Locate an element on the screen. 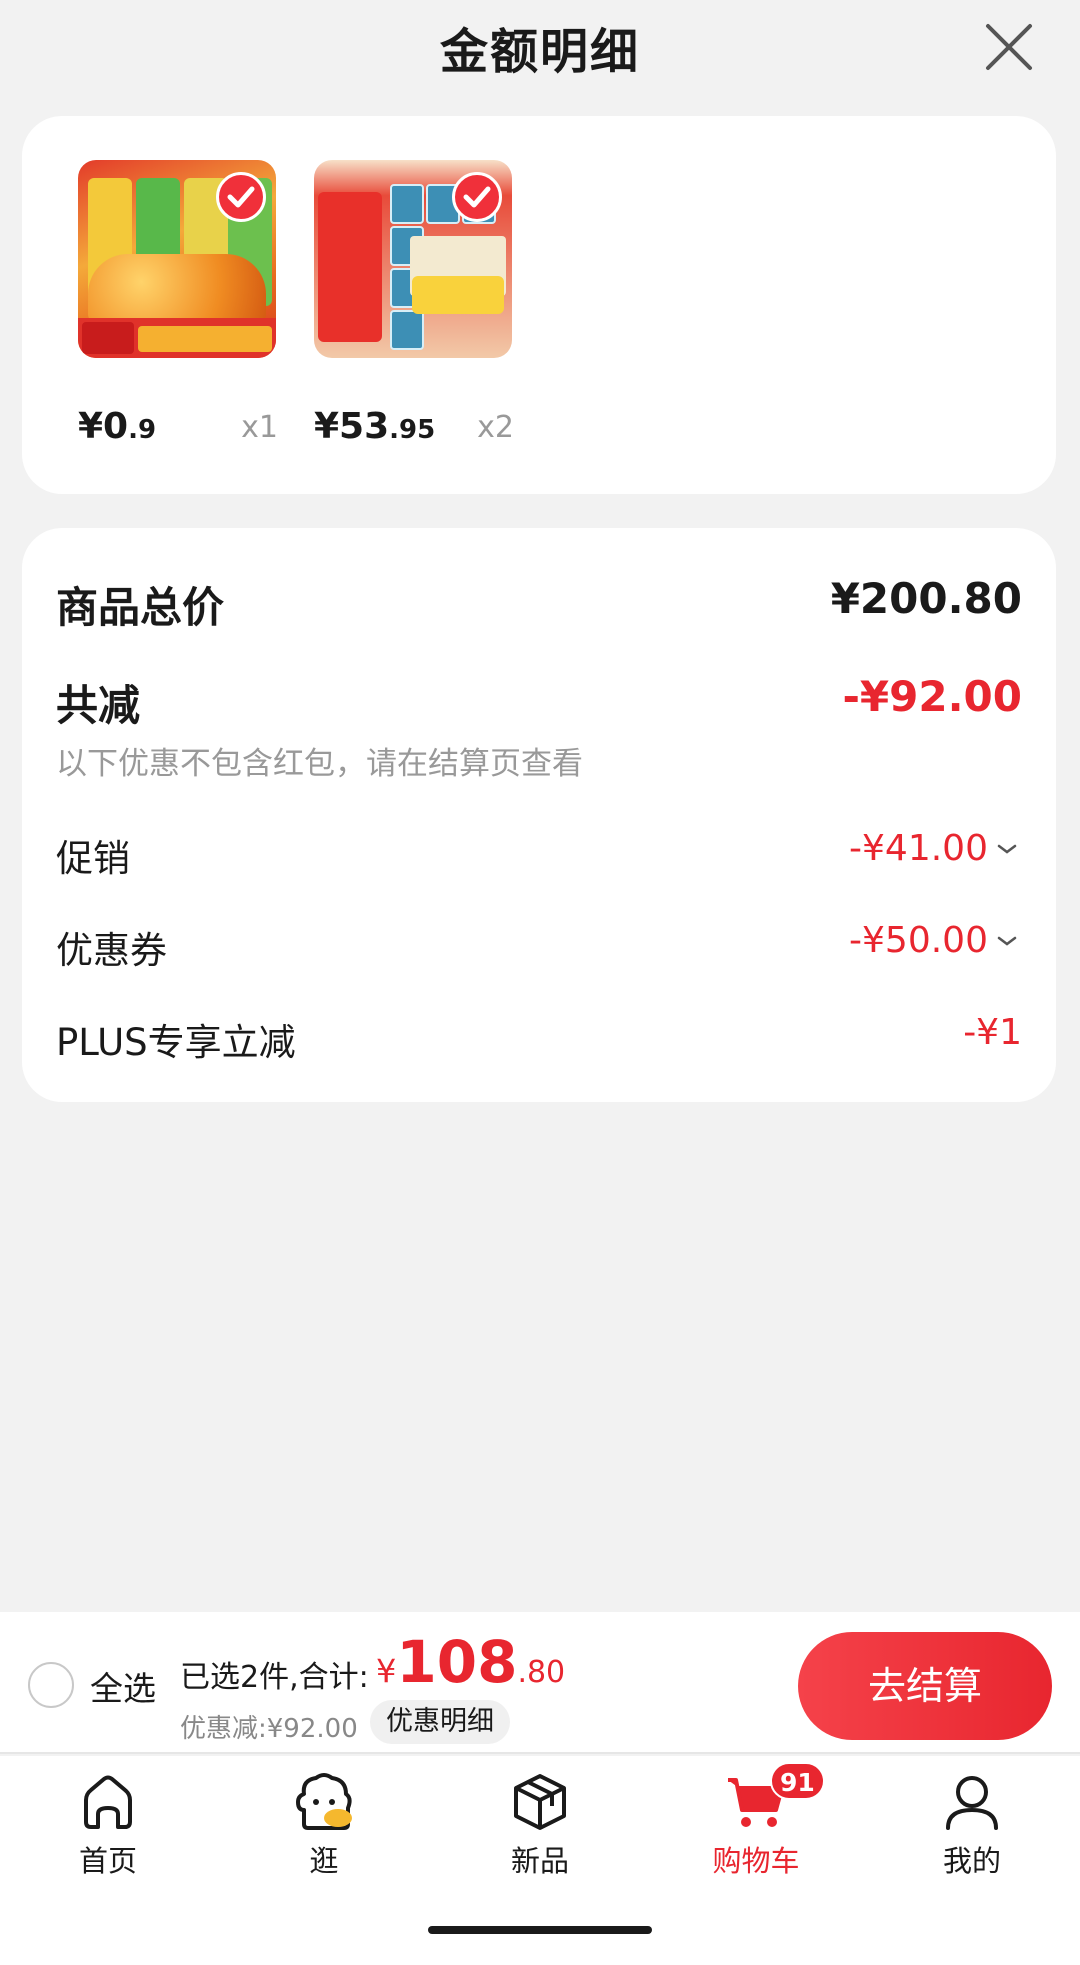 This screenshot has width=1080, height=1965. coupon-value: -¥50.00 is located at coordinates (935, 940).